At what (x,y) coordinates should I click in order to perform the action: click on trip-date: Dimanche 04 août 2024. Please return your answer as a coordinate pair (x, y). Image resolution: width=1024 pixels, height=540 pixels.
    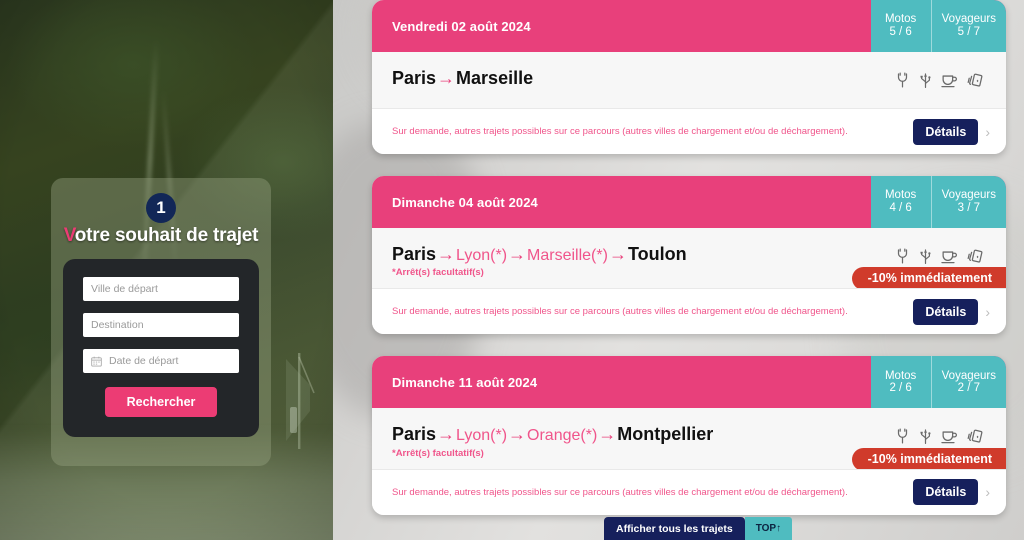
    Looking at the image, I should click on (465, 202).